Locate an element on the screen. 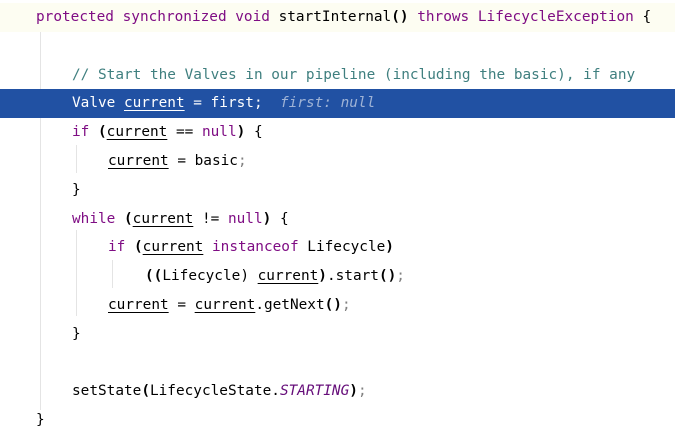  code-token: protected synchronized void is located at coordinates (157, 17).